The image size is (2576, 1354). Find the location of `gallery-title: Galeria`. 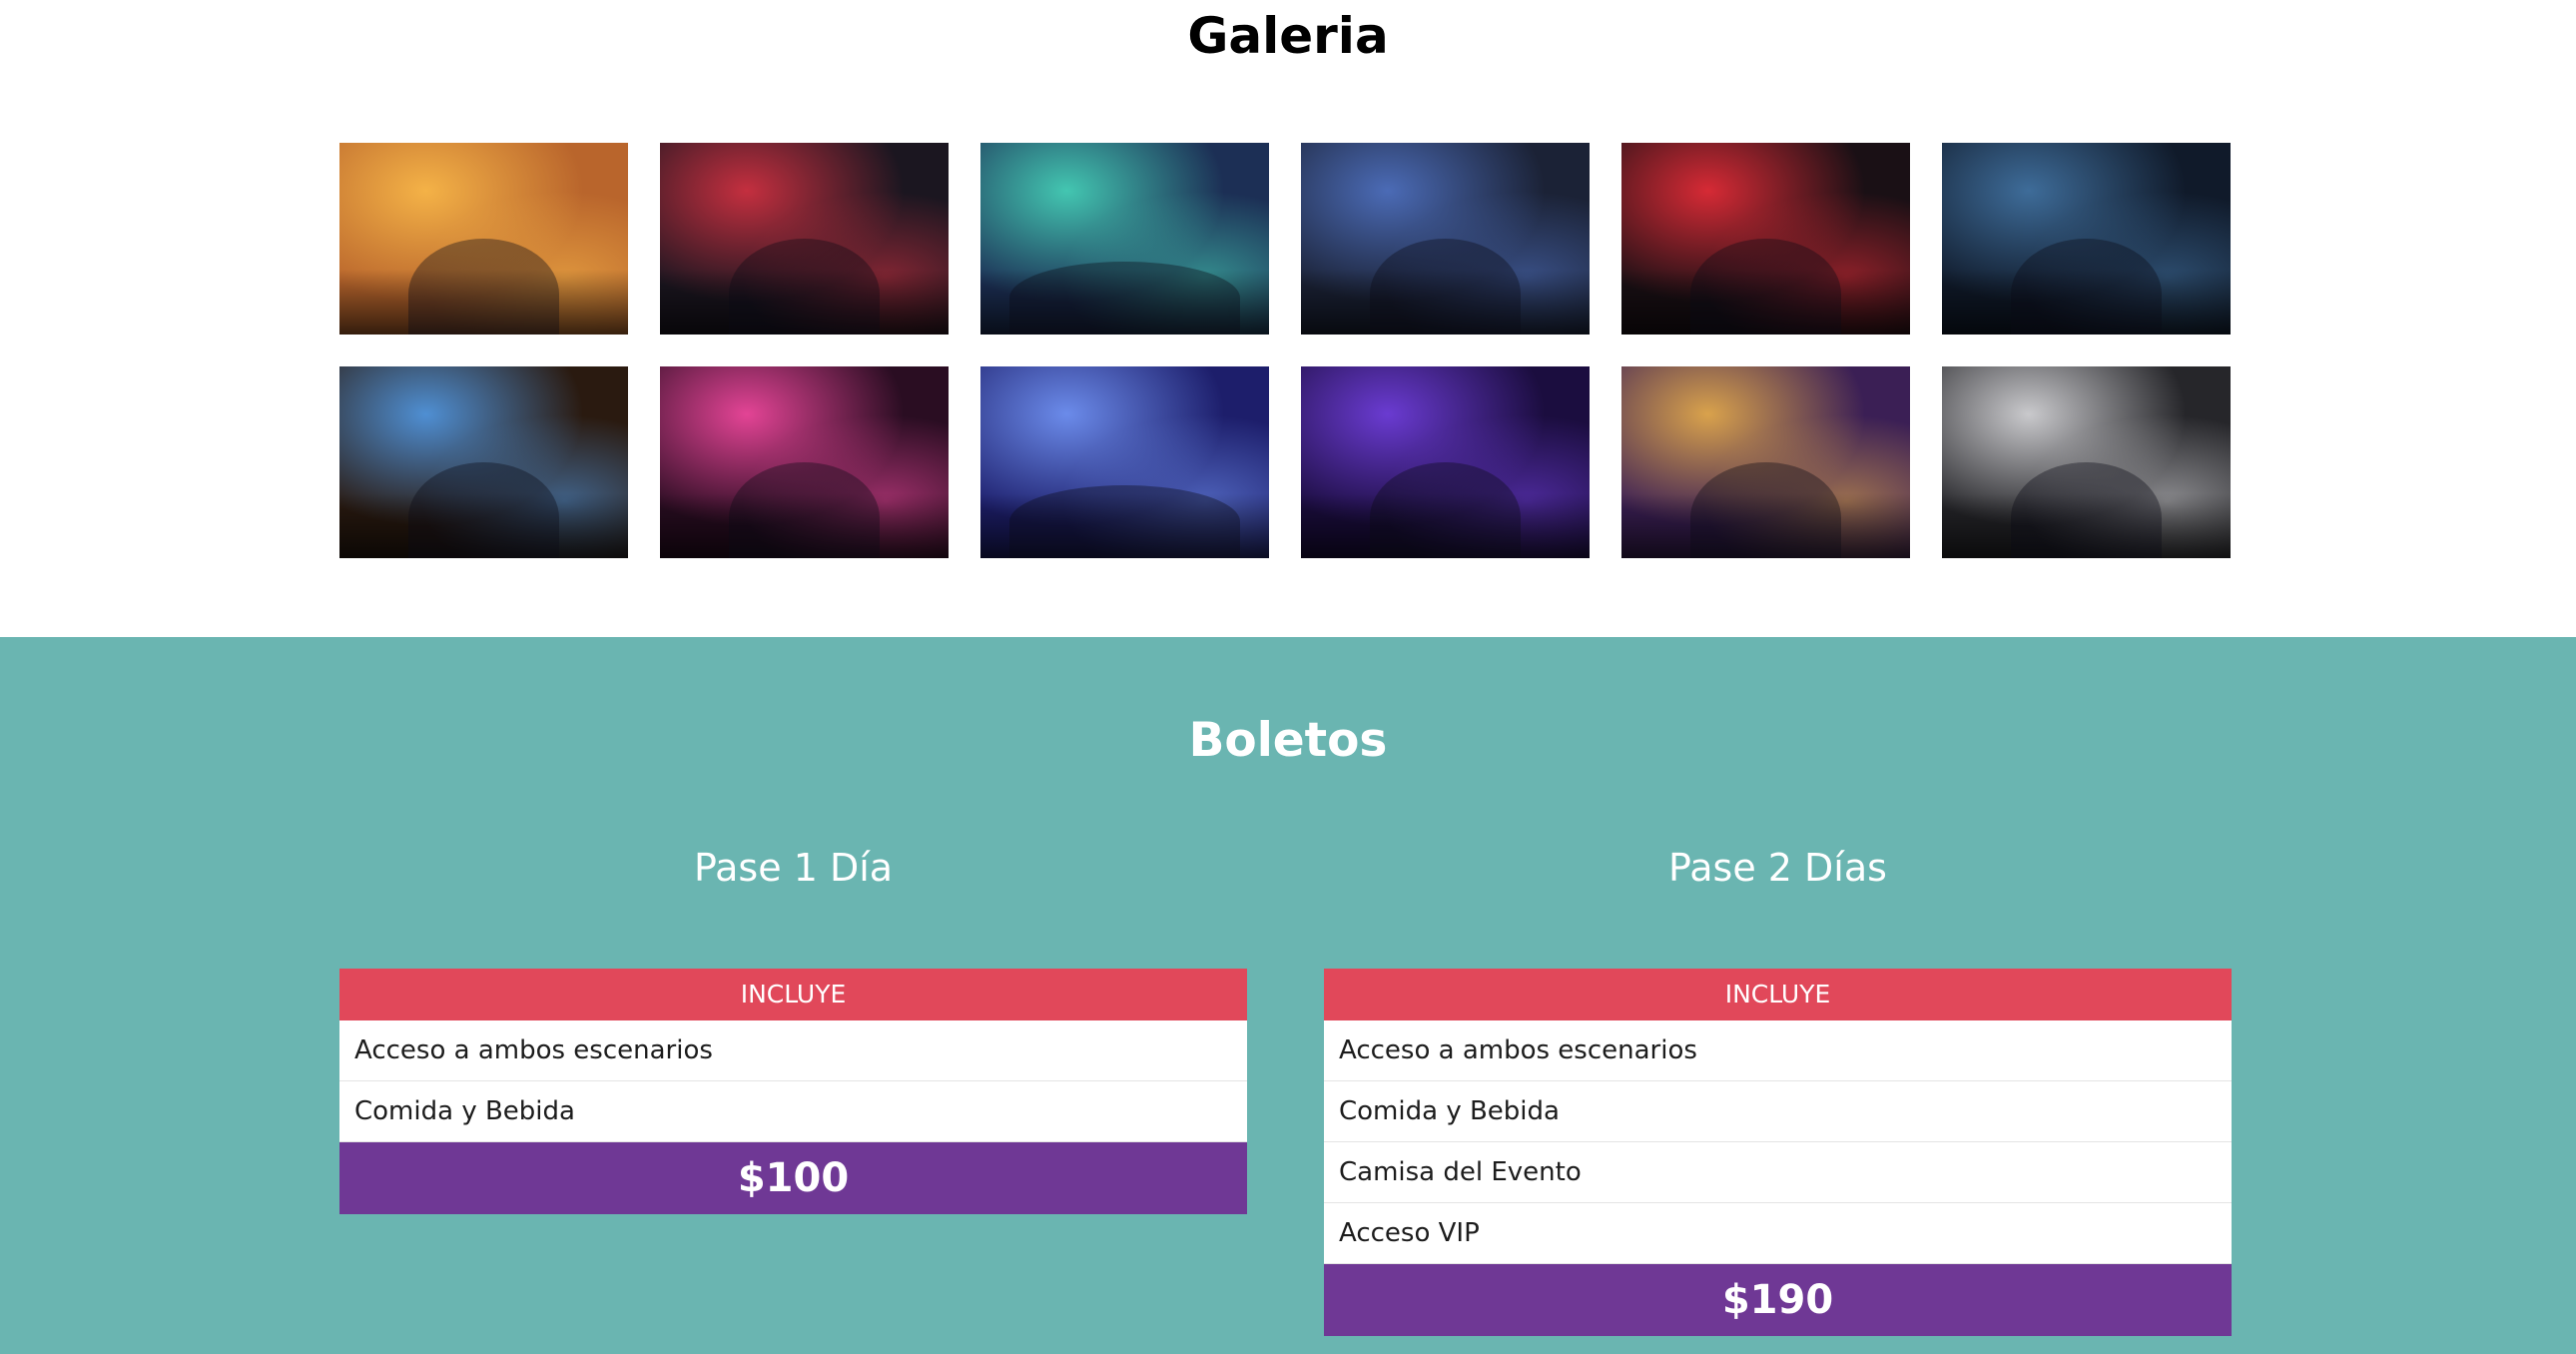

gallery-title: Galeria is located at coordinates (1288, 36).